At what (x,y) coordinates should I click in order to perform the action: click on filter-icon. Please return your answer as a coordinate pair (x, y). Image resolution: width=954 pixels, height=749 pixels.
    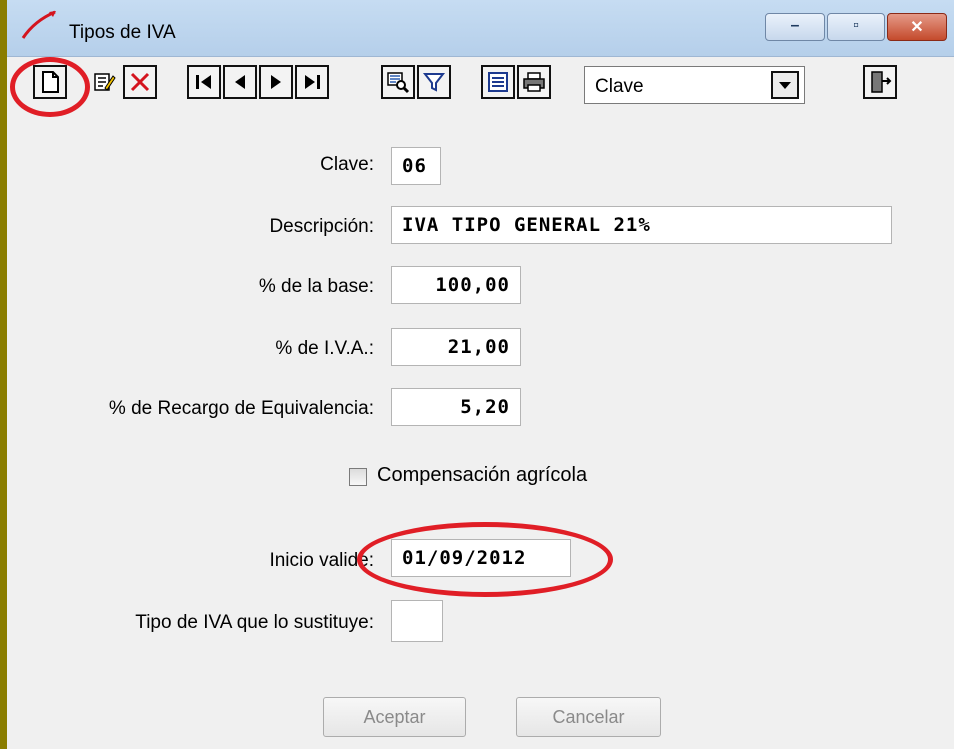
    Looking at the image, I should click on (434, 82).